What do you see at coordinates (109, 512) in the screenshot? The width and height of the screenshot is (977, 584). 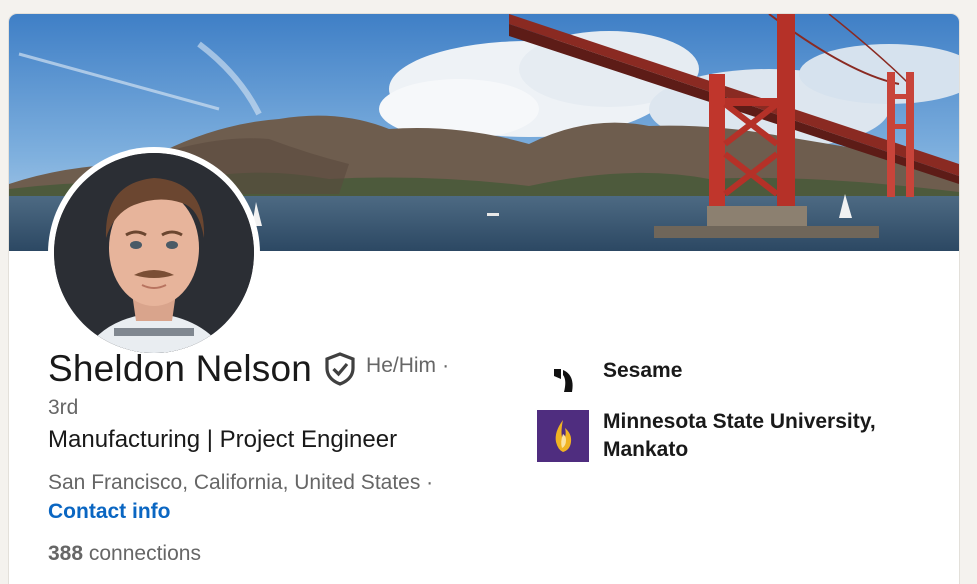 I see `contact-info-link: Contact info` at bounding box center [109, 512].